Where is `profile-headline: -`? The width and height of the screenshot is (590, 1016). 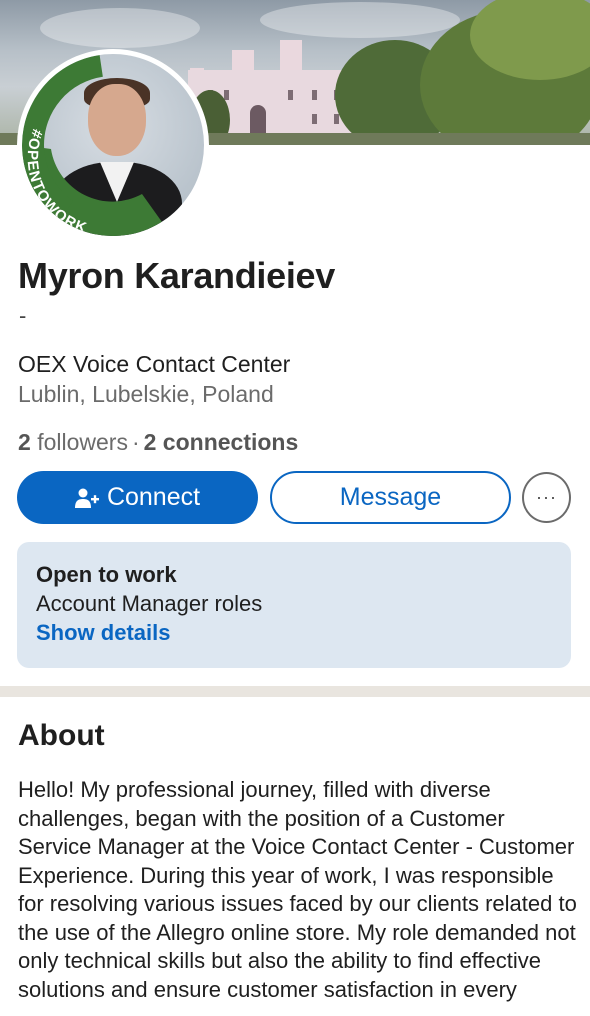 profile-headline: - is located at coordinates (23, 315).